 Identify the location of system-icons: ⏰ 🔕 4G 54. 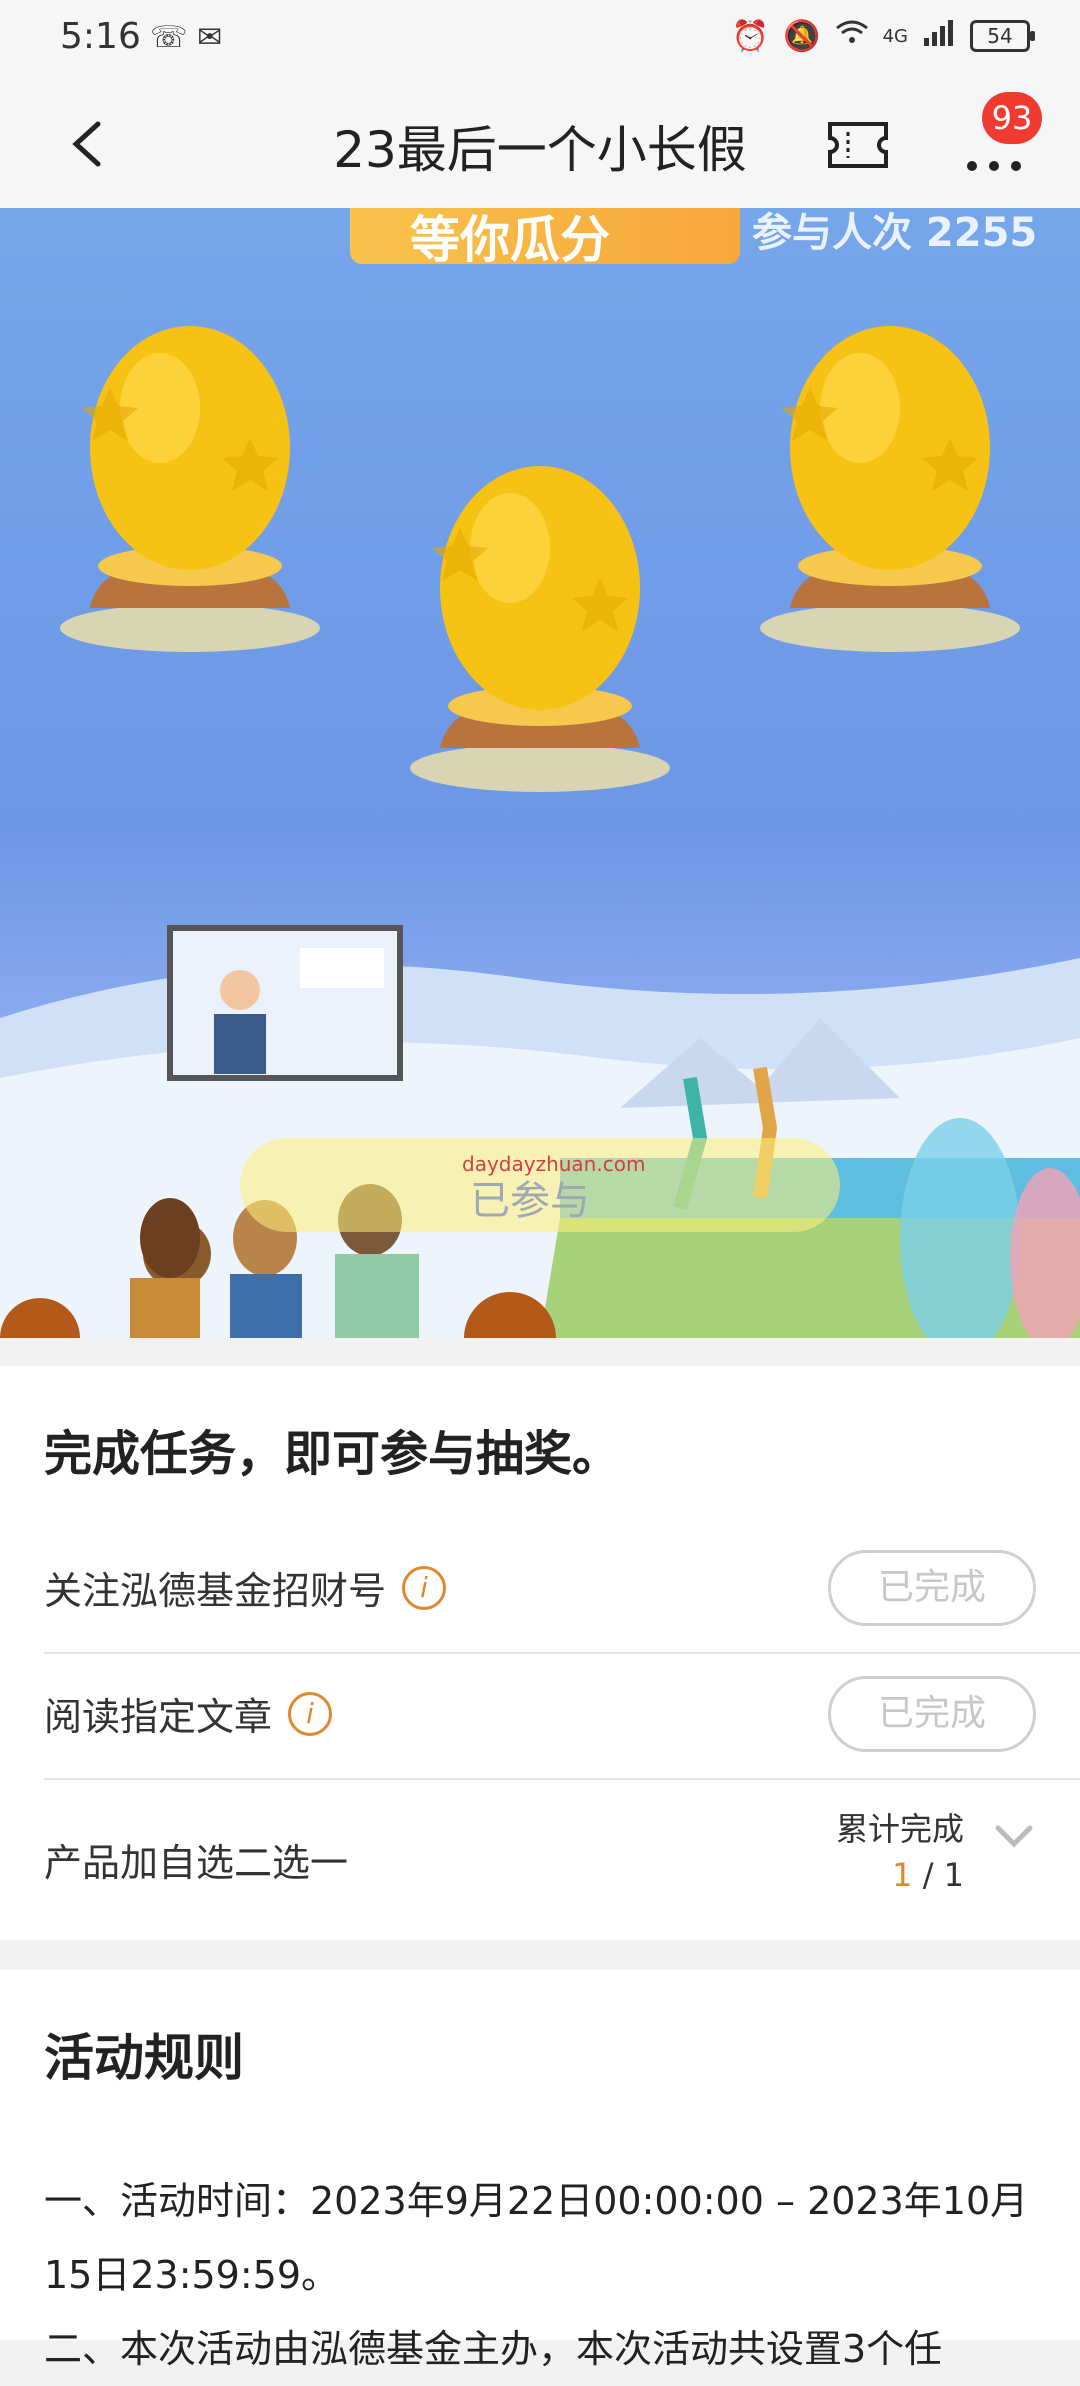
(883, 36).